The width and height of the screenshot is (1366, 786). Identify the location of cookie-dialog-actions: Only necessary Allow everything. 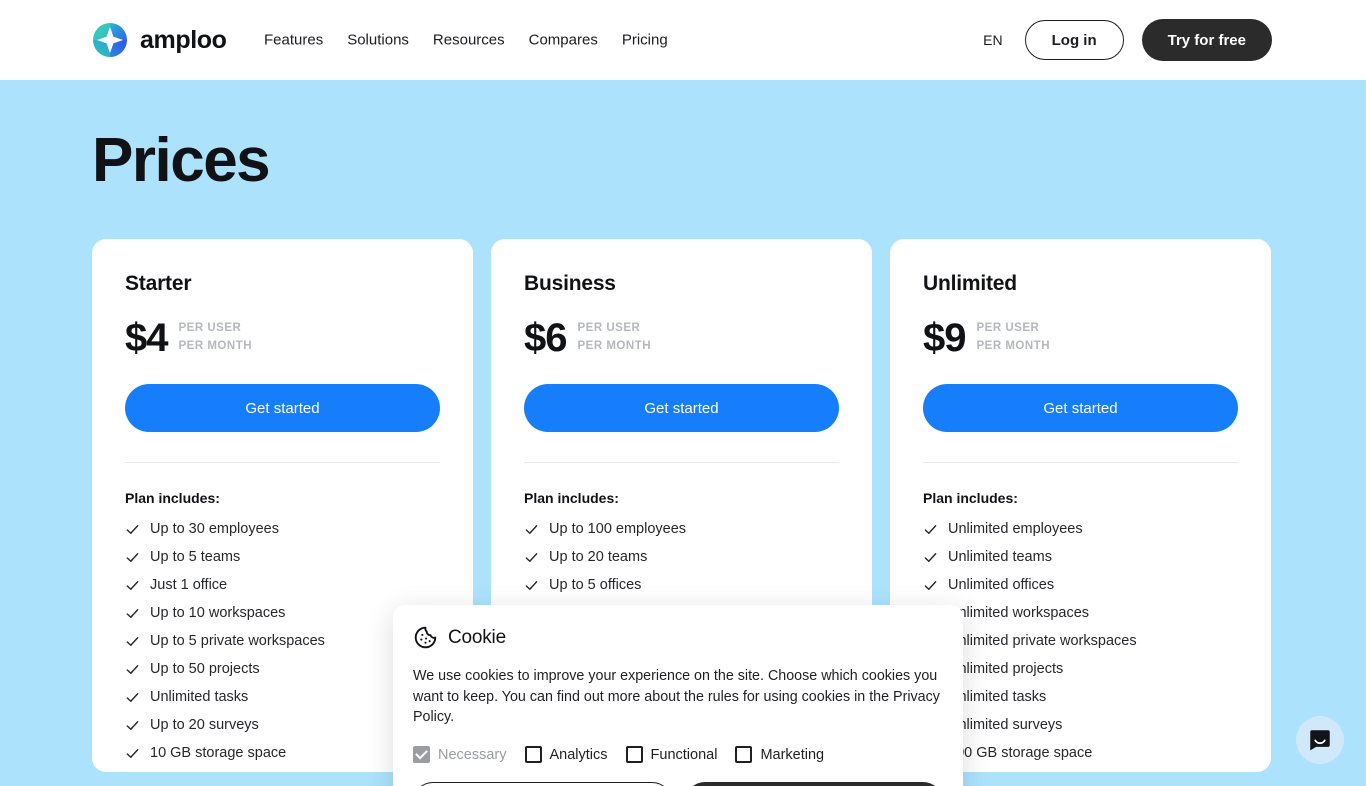
(678, 784).